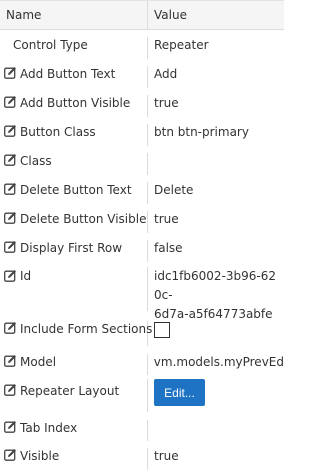 This screenshot has width=320, height=470. Describe the element at coordinates (216, 193) in the screenshot. I see `property-value-cell: Delete` at that location.